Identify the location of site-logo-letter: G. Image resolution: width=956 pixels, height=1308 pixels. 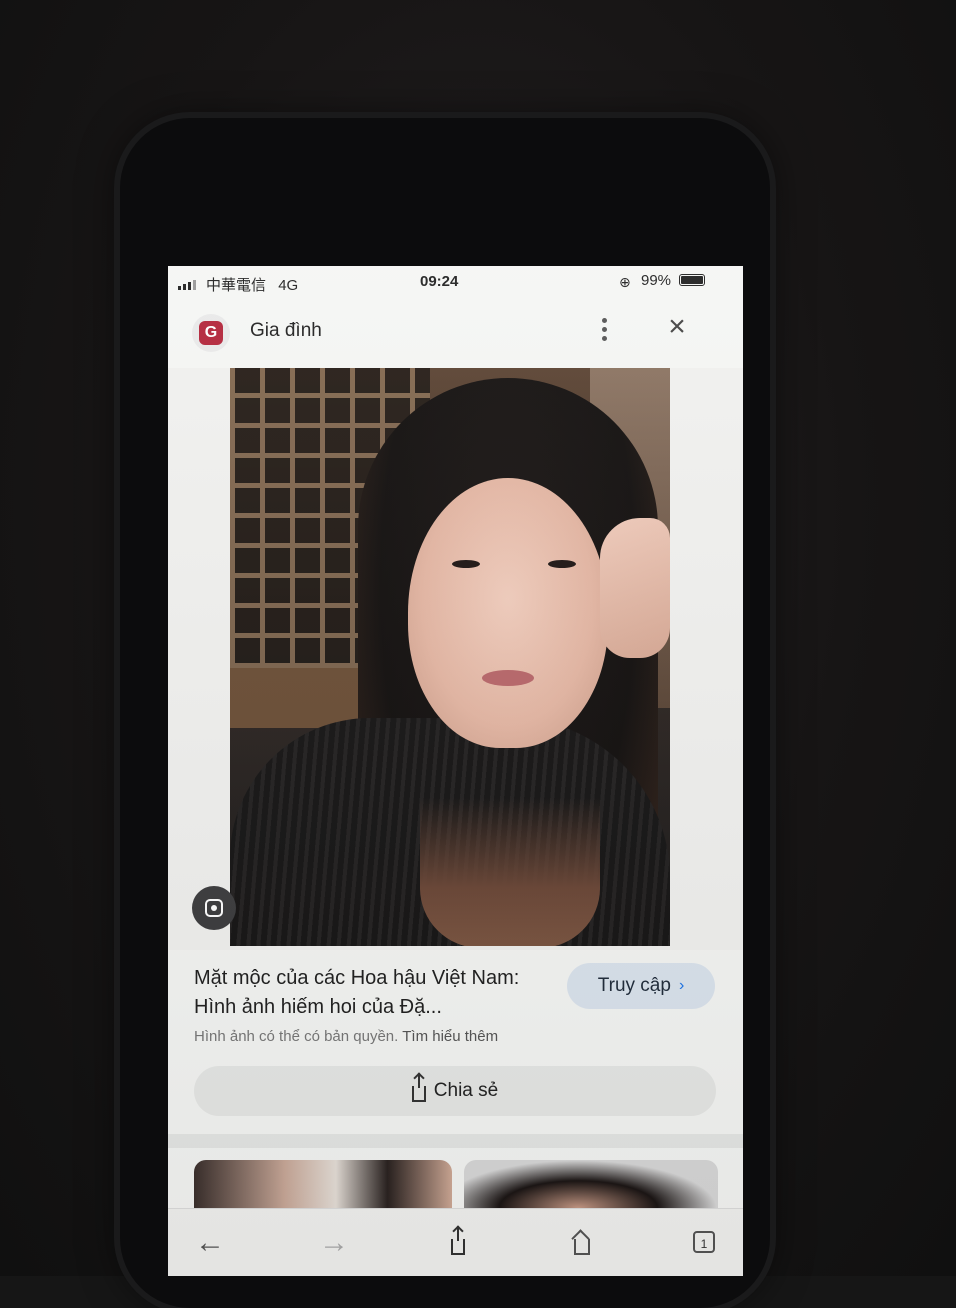
(211, 333).